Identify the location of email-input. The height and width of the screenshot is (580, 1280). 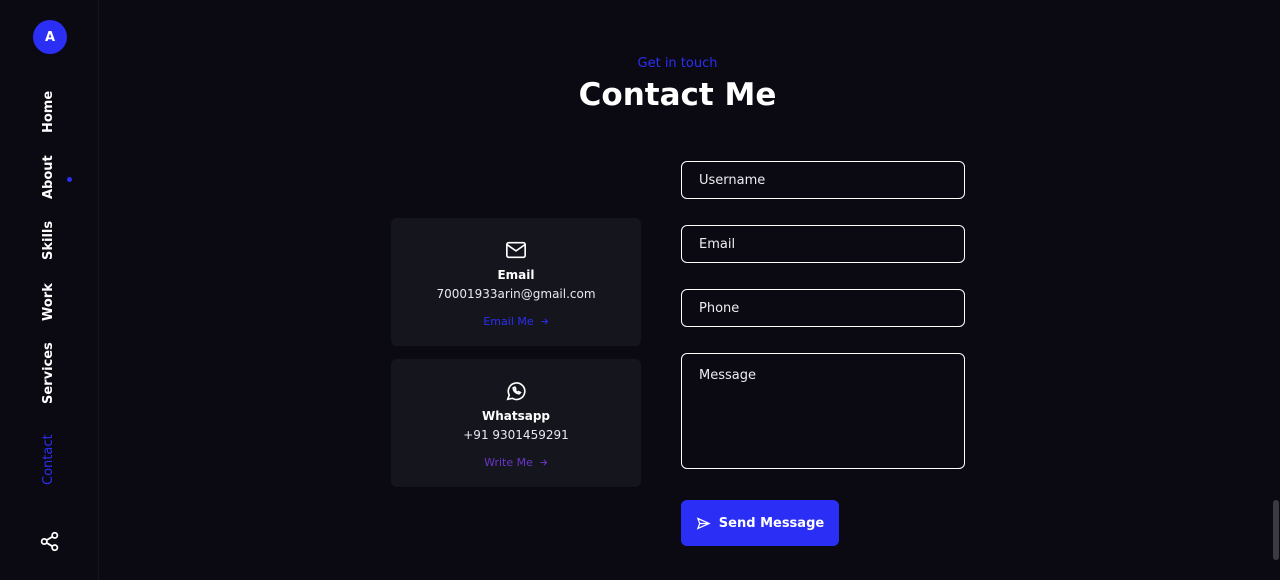
(823, 244).